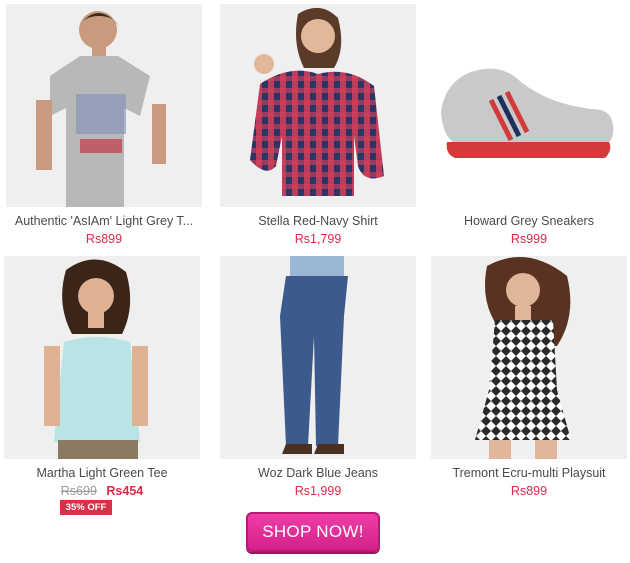  I want to click on product-card-shirt: Stella Red-Navy Shirt Rs1,799, so click(318, 125).